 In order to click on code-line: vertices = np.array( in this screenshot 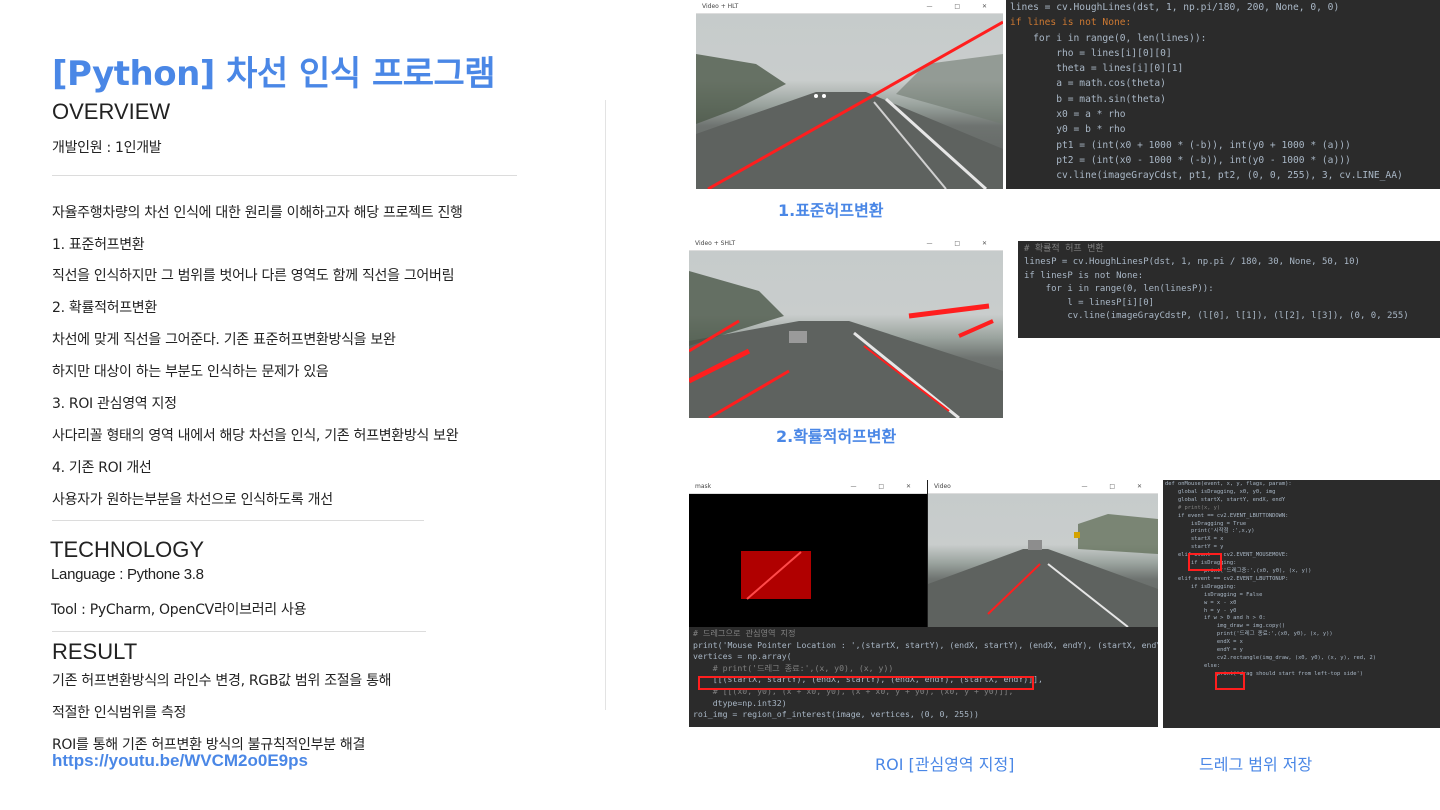, I will do `click(742, 656)`.